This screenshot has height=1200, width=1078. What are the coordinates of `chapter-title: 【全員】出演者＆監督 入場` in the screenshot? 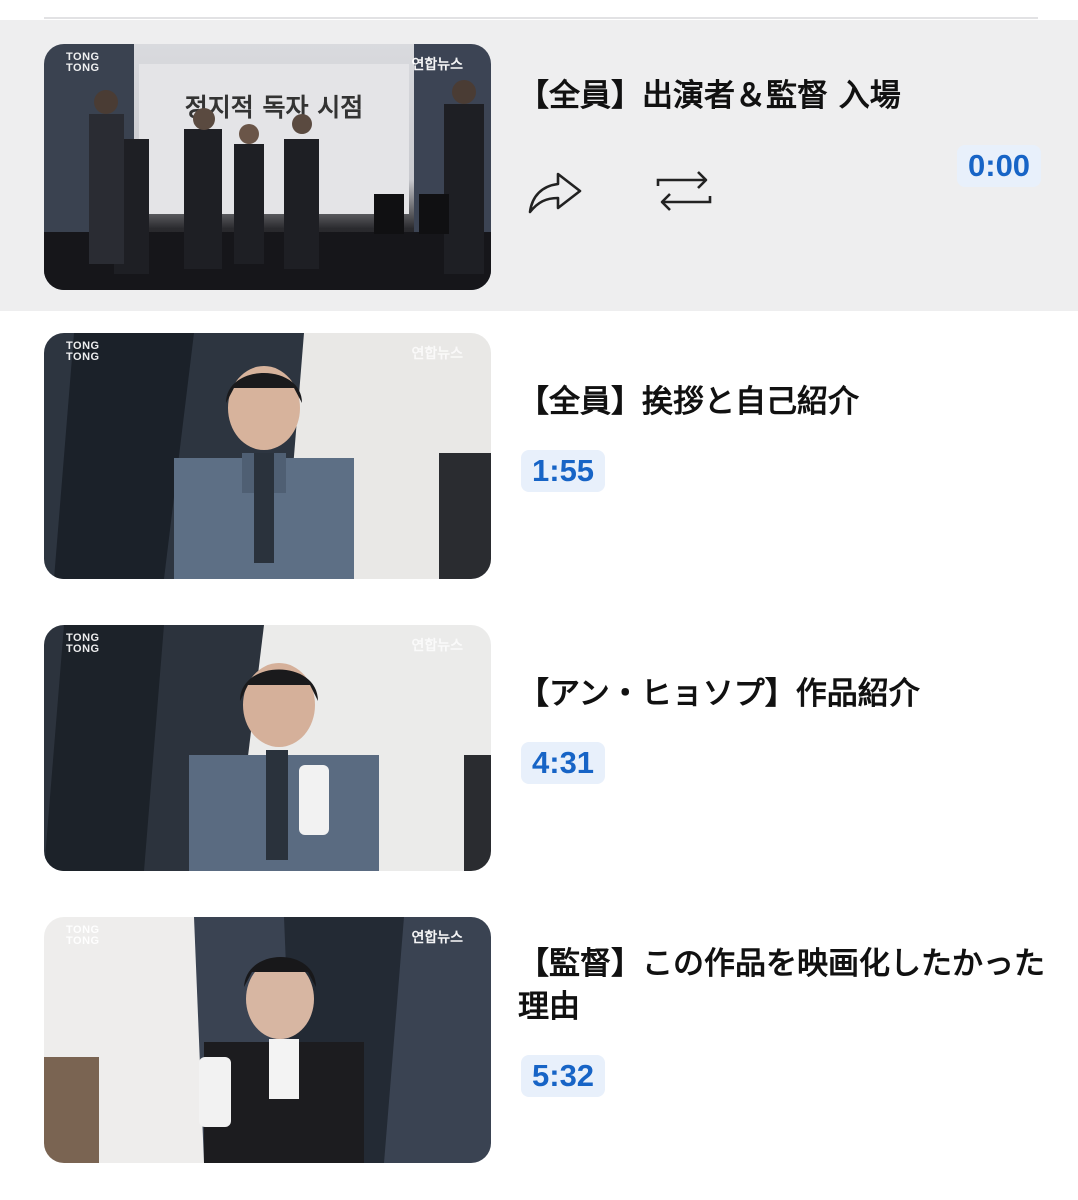 It's located at (709, 96).